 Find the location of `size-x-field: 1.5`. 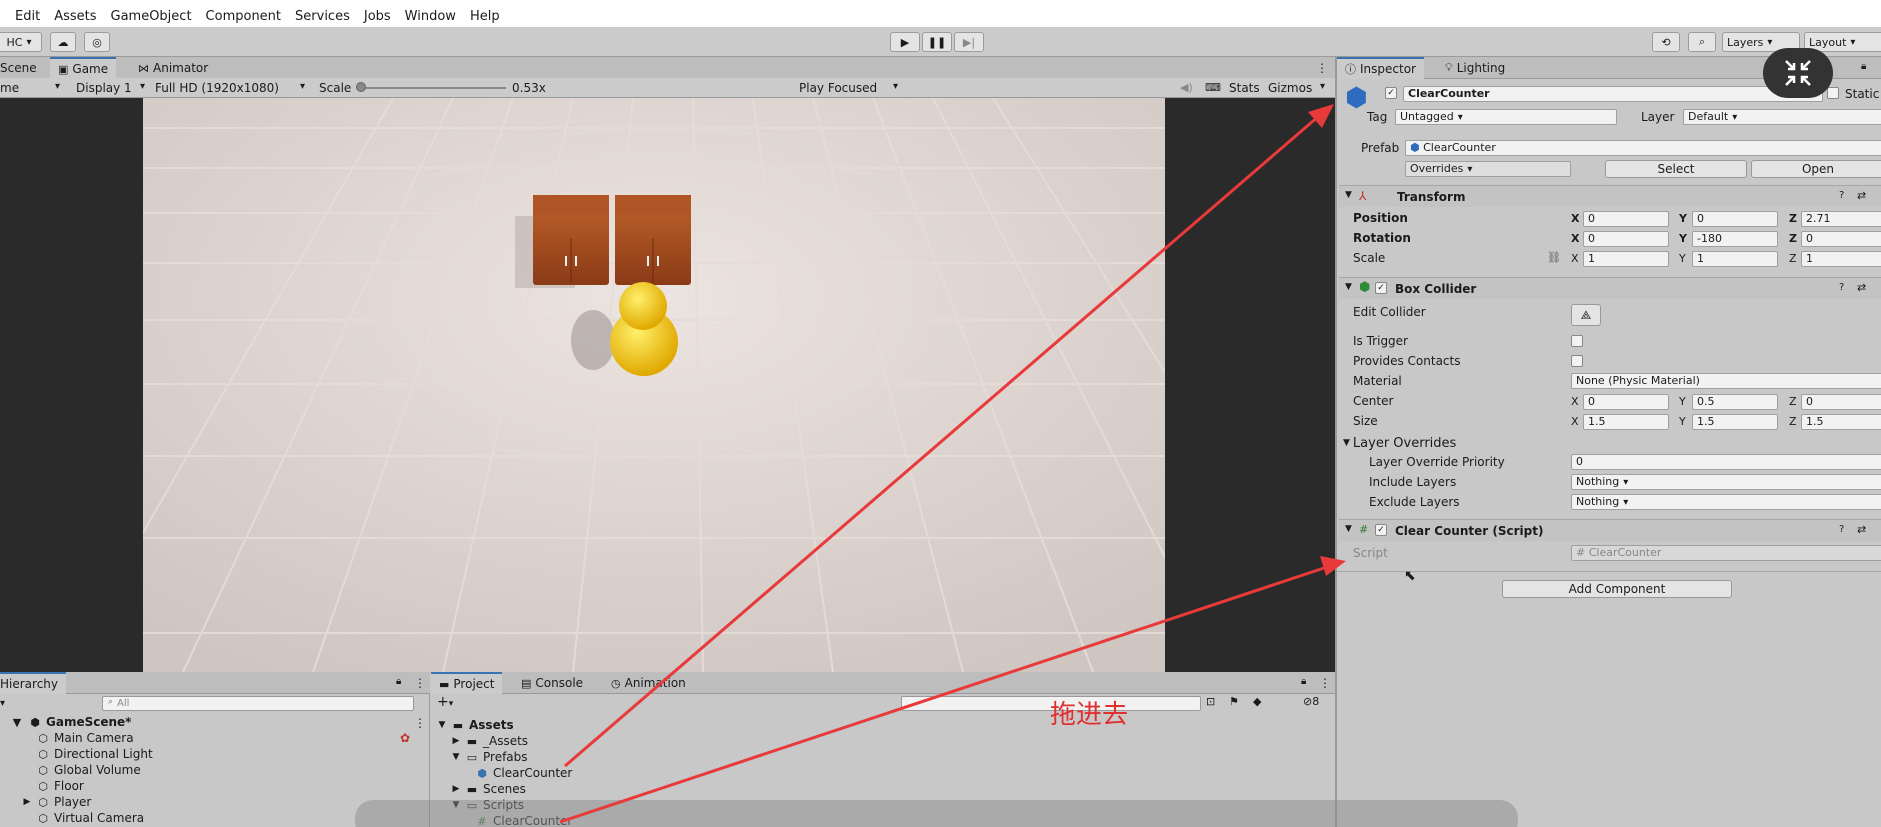

size-x-field: 1.5 is located at coordinates (1626, 422).